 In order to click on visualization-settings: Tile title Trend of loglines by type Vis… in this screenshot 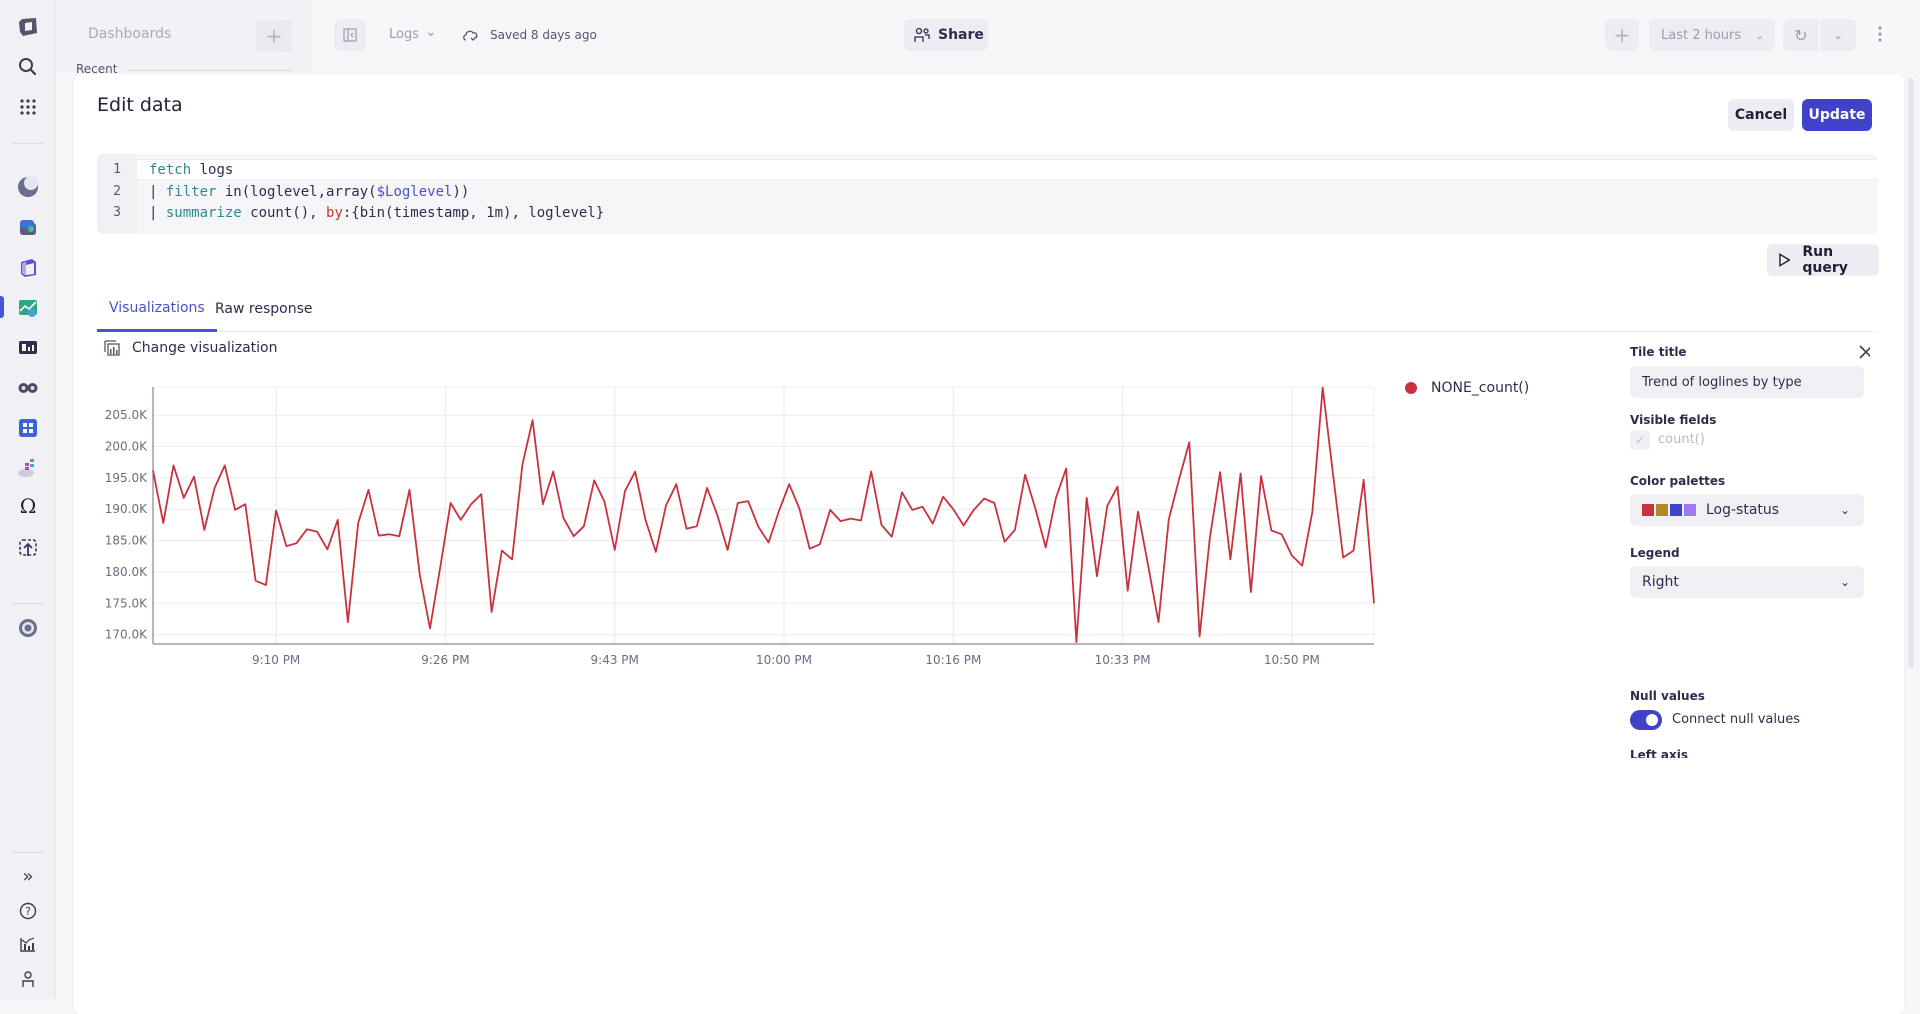, I will do `click(1750, 548)`.